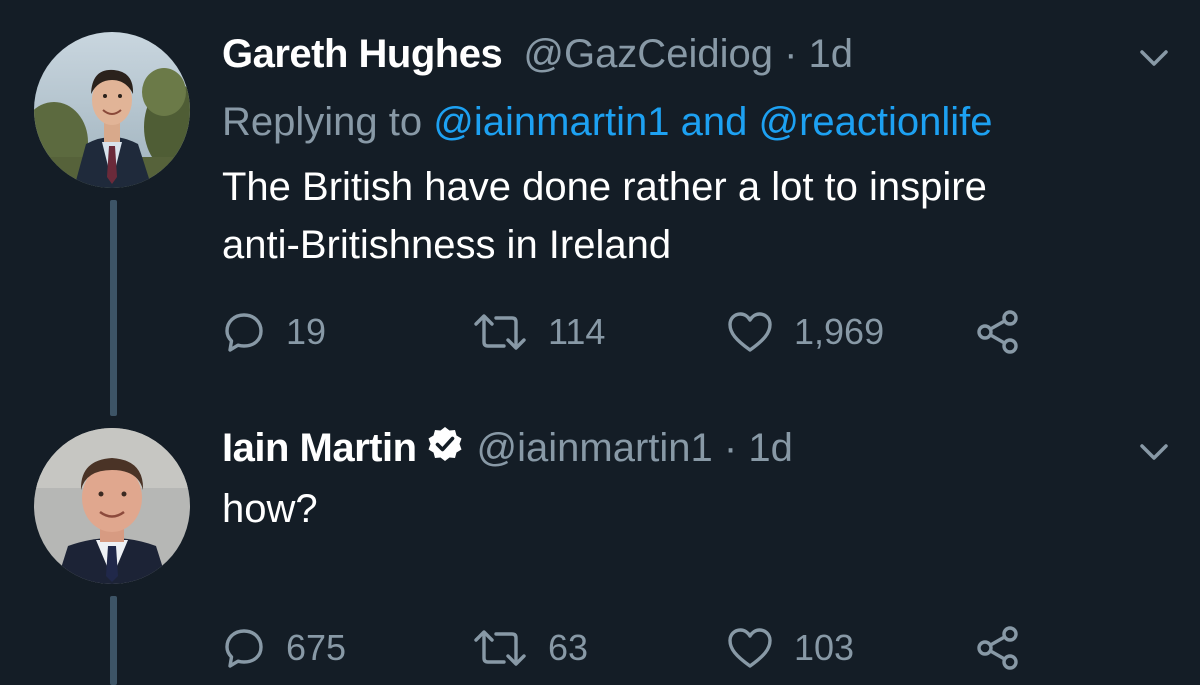 This screenshot has height=685, width=1200. Describe the element at coordinates (112, 506) in the screenshot. I see `avatar-iain-martin` at that location.